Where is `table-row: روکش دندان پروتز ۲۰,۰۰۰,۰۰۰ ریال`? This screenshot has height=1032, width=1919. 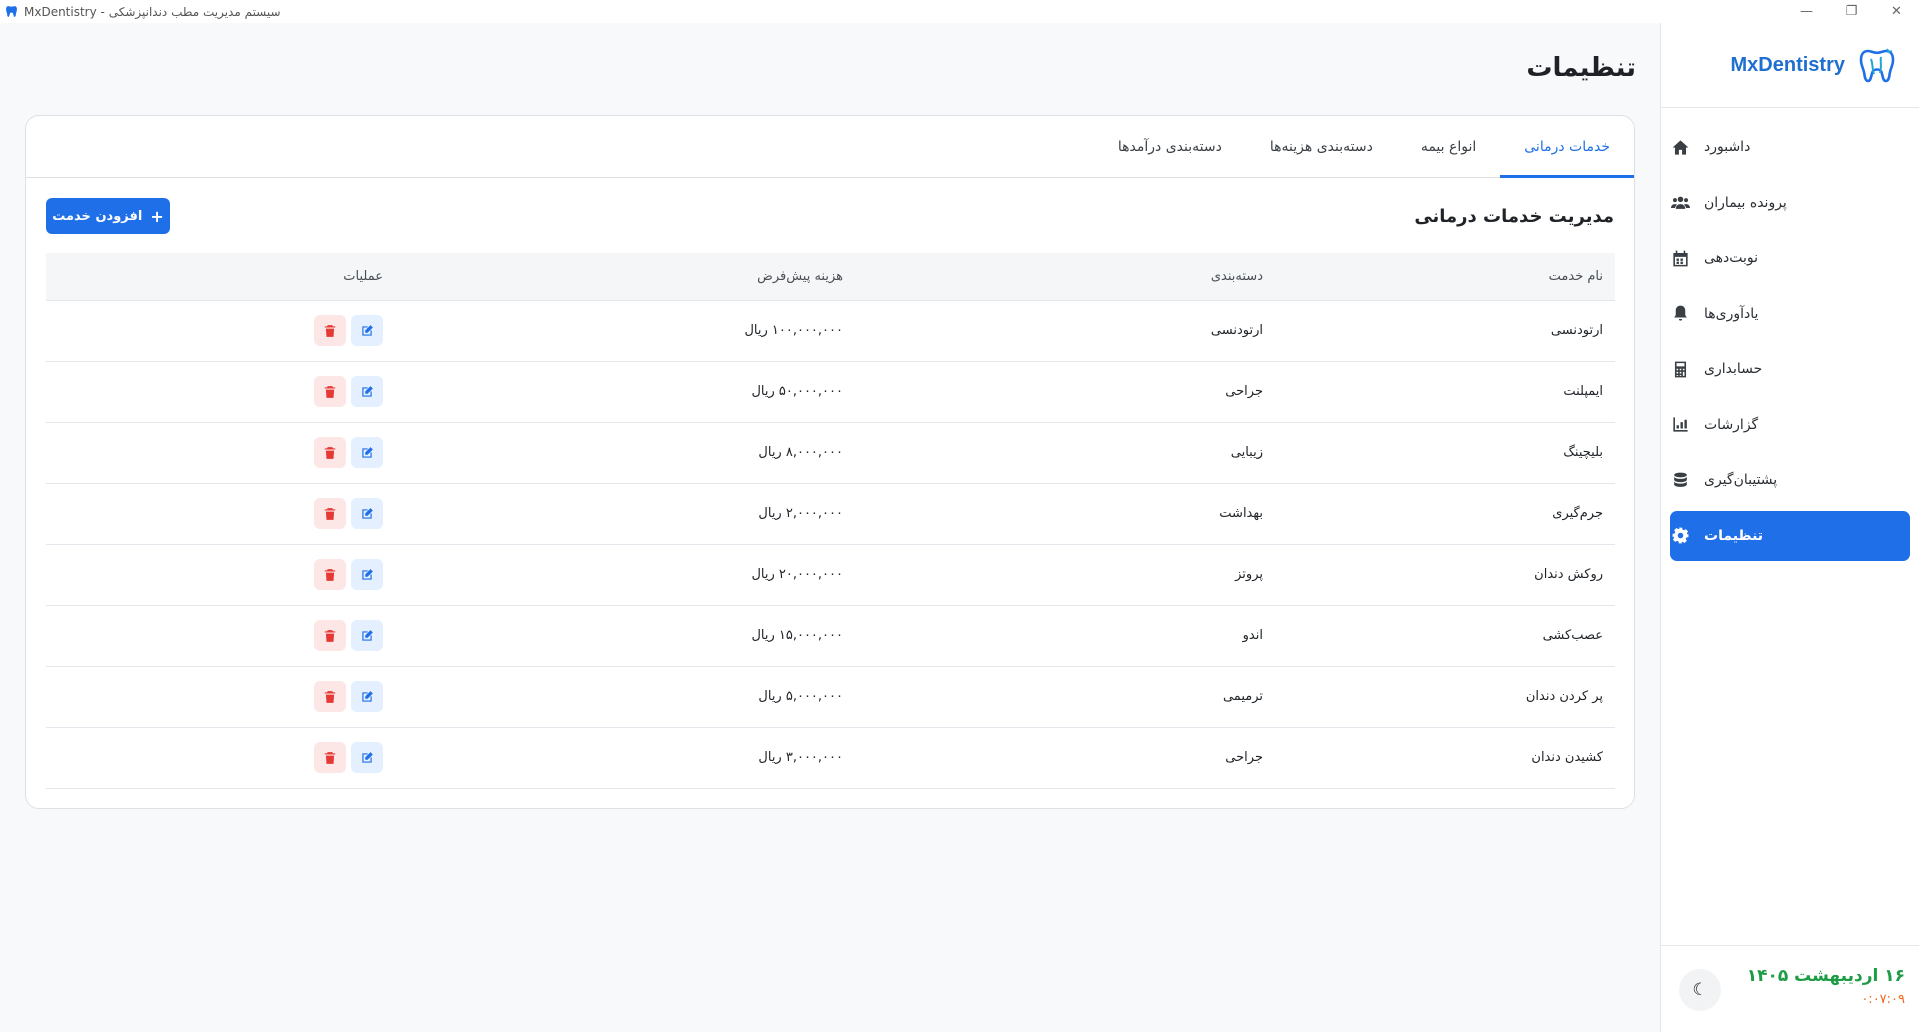
table-row: روکش دندان پروتز ۲۰,۰۰۰,۰۰۰ ریال is located at coordinates (830, 574).